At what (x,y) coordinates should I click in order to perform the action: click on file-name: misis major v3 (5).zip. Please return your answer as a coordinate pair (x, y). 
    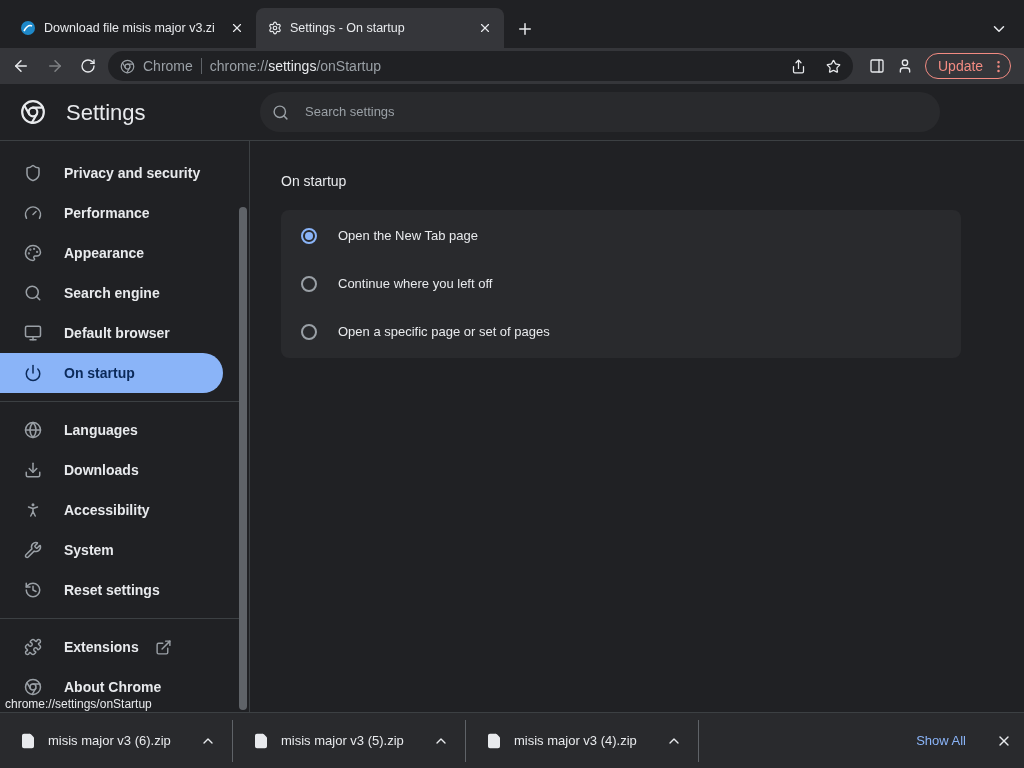
    Looking at the image, I should click on (343, 740).